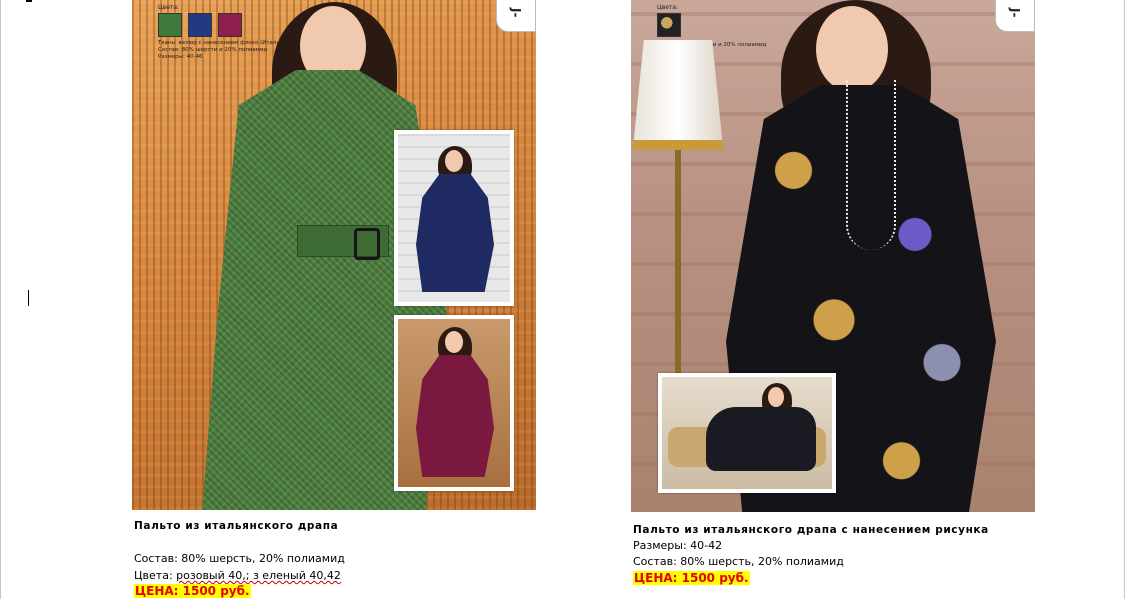 This screenshot has height=599, width=1126. Describe the element at coordinates (29, 1) in the screenshot. I see `page-corner-mark` at that location.